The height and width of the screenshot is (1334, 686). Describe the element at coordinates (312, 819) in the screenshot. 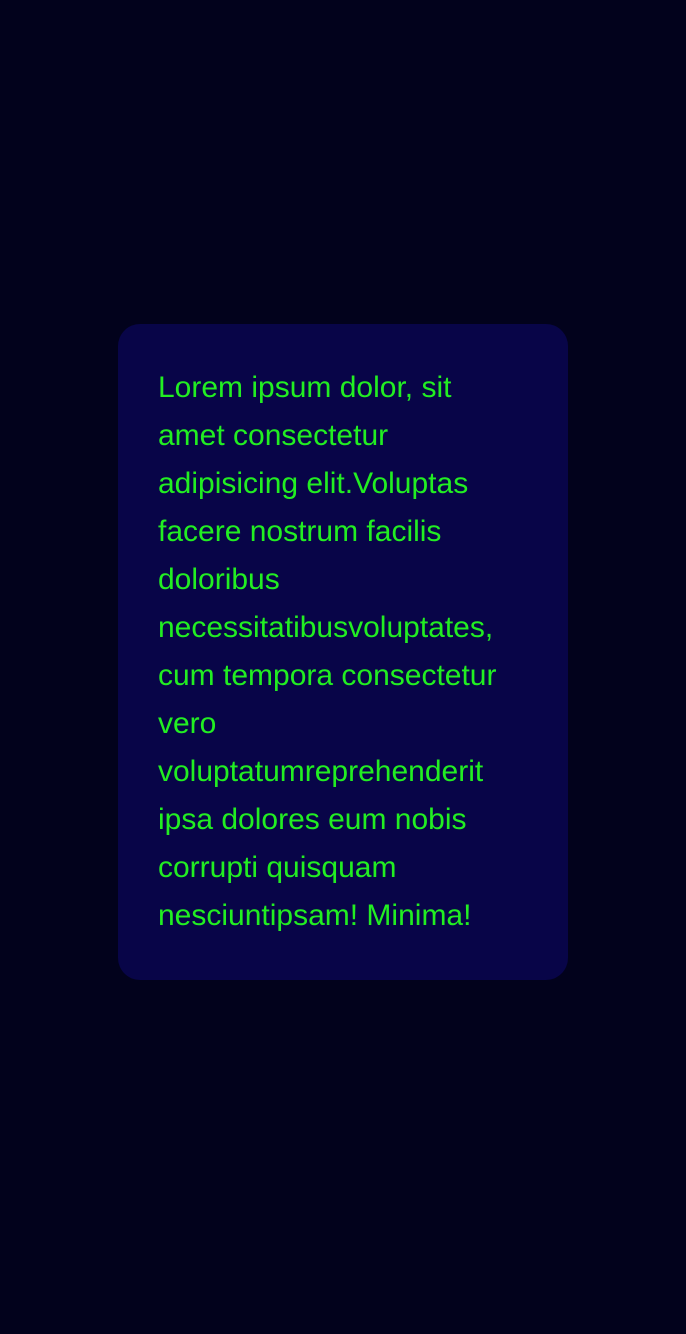

I see `paragraph-line: ipsa dolores eum nobis` at that location.